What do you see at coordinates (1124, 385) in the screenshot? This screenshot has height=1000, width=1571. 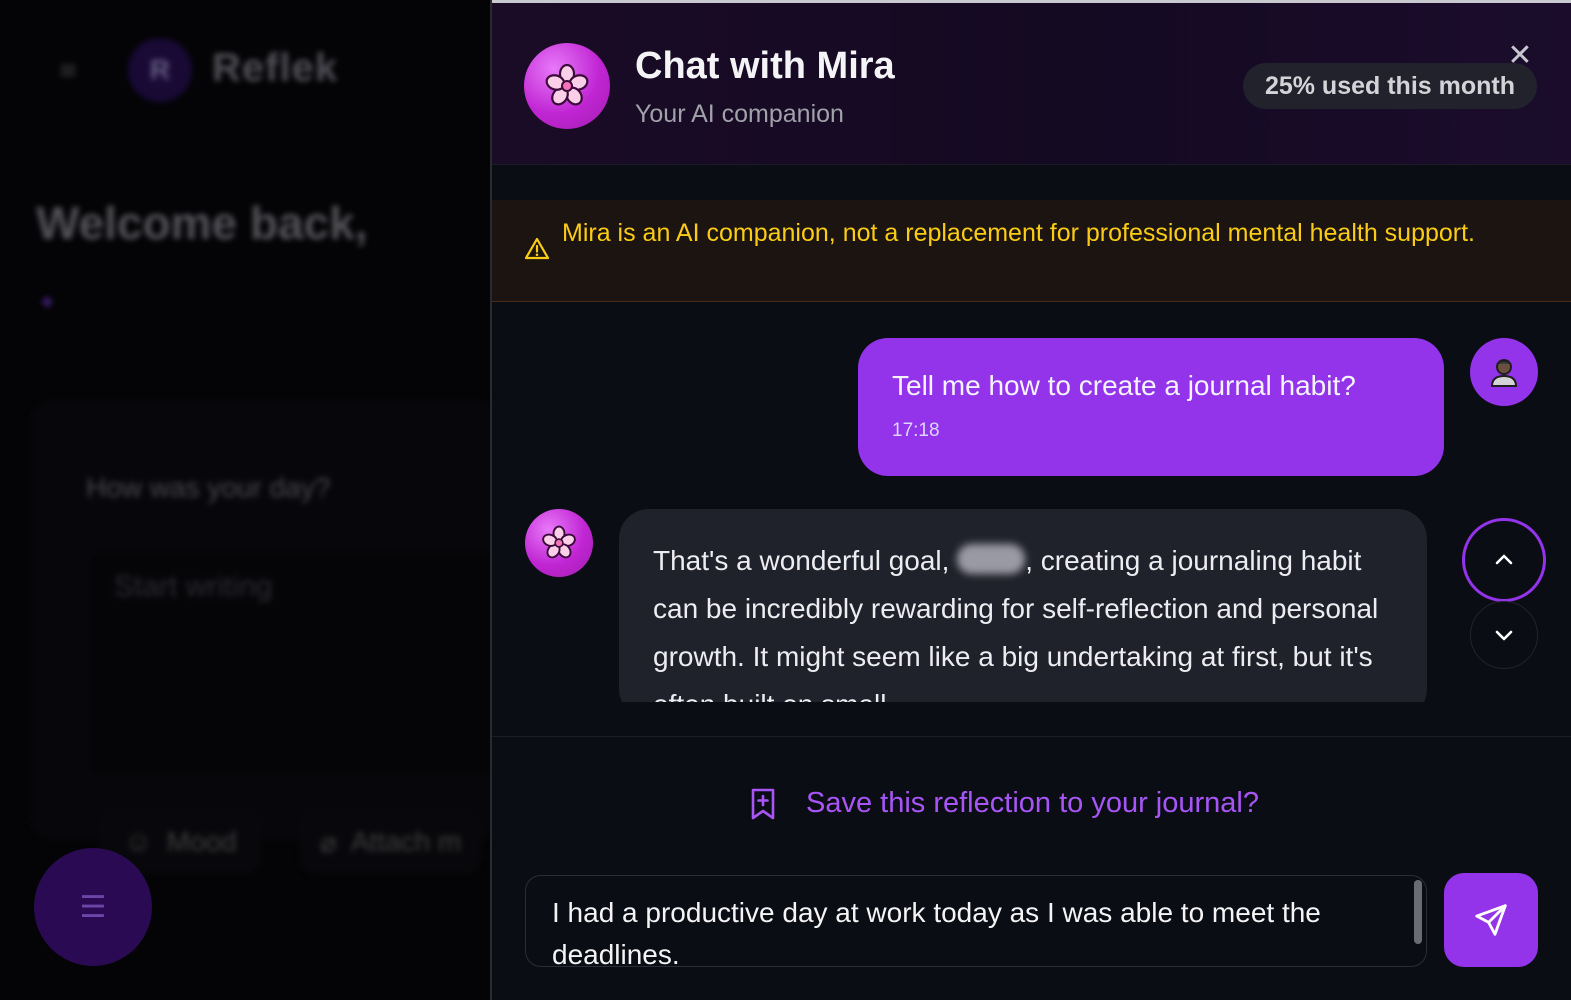 I see `user-message-text: Tell me how to create a journal habit?` at bounding box center [1124, 385].